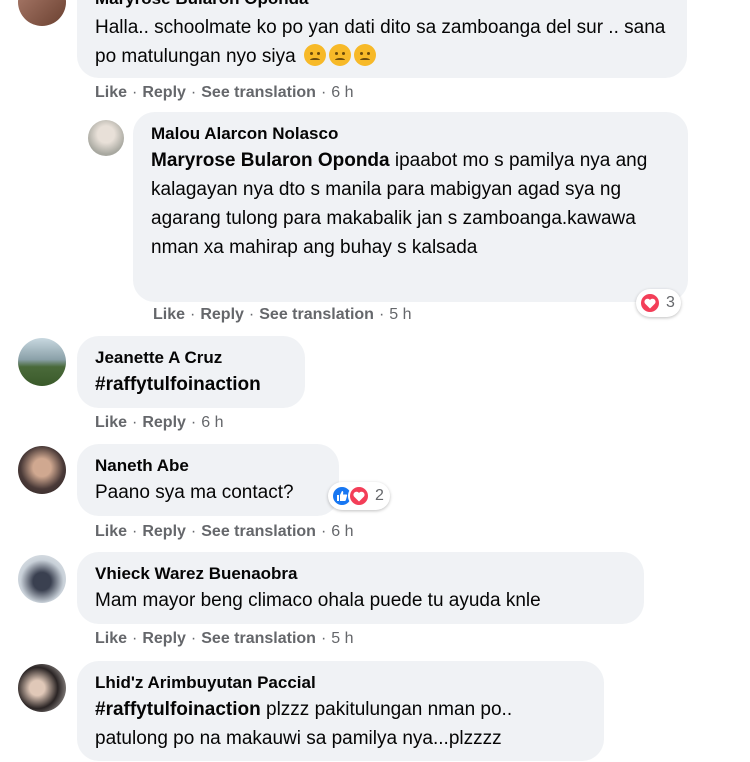  I want to click on comment-bubble: Jeanette A Cruz #raffytulfoinaction, so click(191, 372).